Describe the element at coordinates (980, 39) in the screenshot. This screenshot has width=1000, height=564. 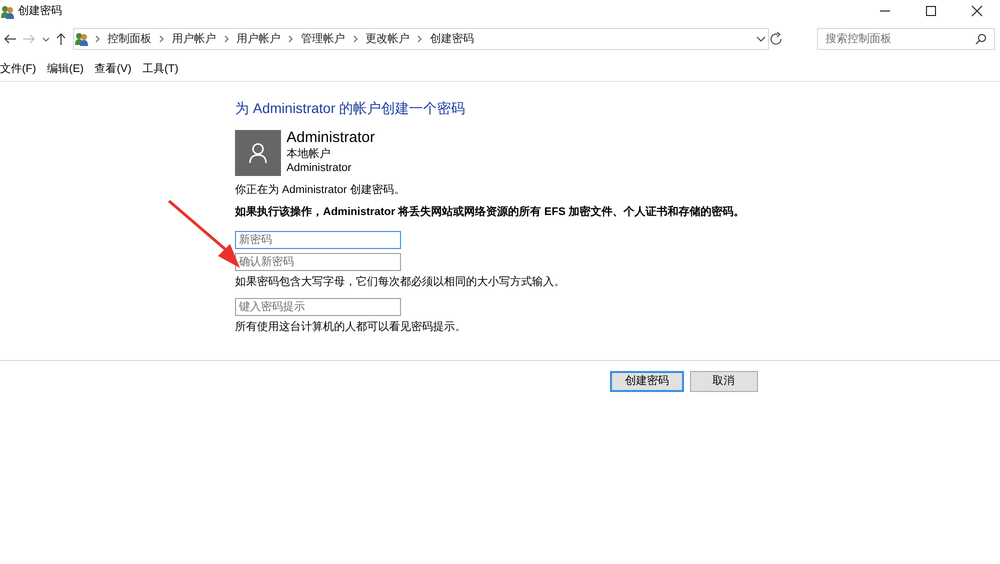
I see `search-icon` at that location.